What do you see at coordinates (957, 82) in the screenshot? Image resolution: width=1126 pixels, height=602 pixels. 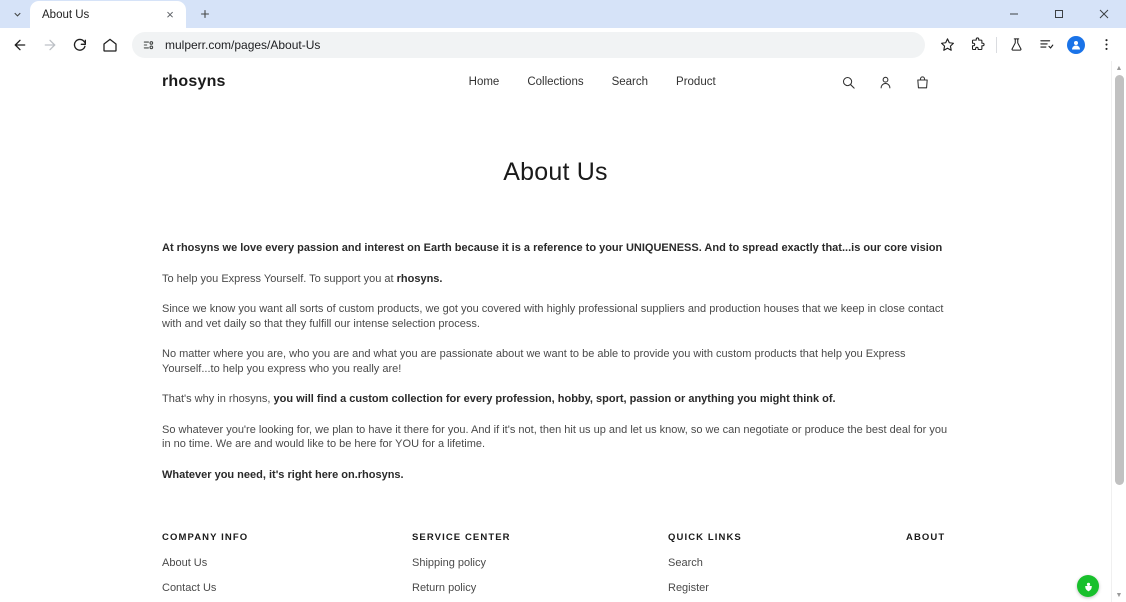 I see `header-icon-group` at bounding box center [957, 82].